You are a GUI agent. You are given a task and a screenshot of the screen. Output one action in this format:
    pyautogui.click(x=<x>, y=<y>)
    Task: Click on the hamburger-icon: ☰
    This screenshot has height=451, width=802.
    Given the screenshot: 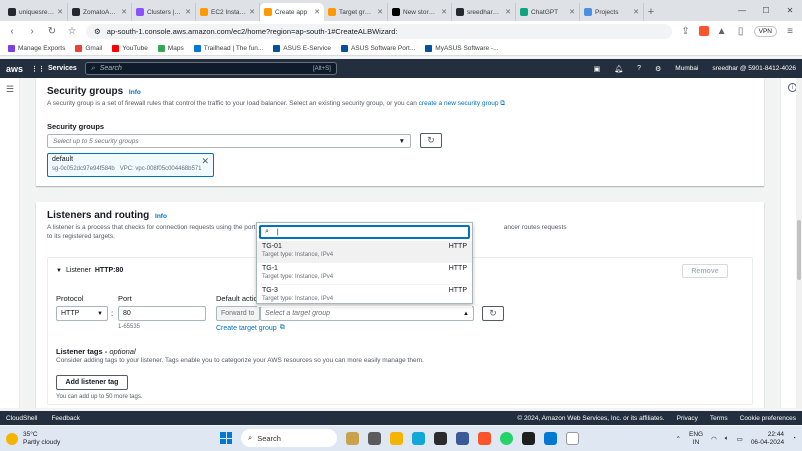 What is the action you would take?
    pyautogui.click(x=10, y=89)
    